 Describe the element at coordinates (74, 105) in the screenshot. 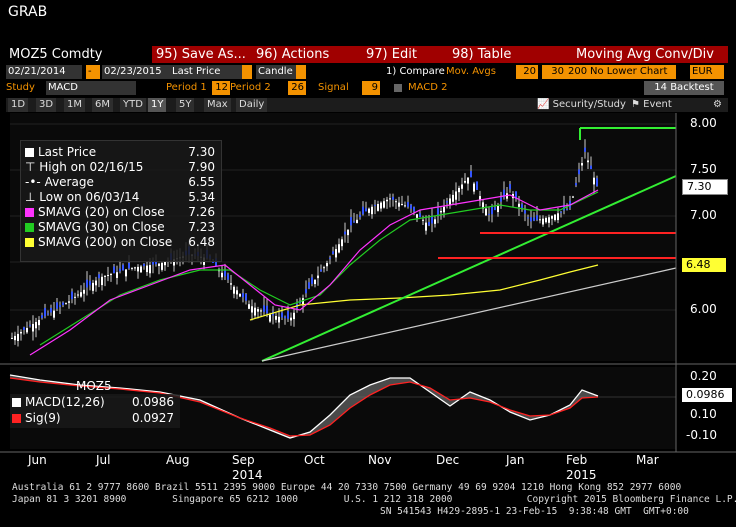

I see `range-1m: 1M` at that location.